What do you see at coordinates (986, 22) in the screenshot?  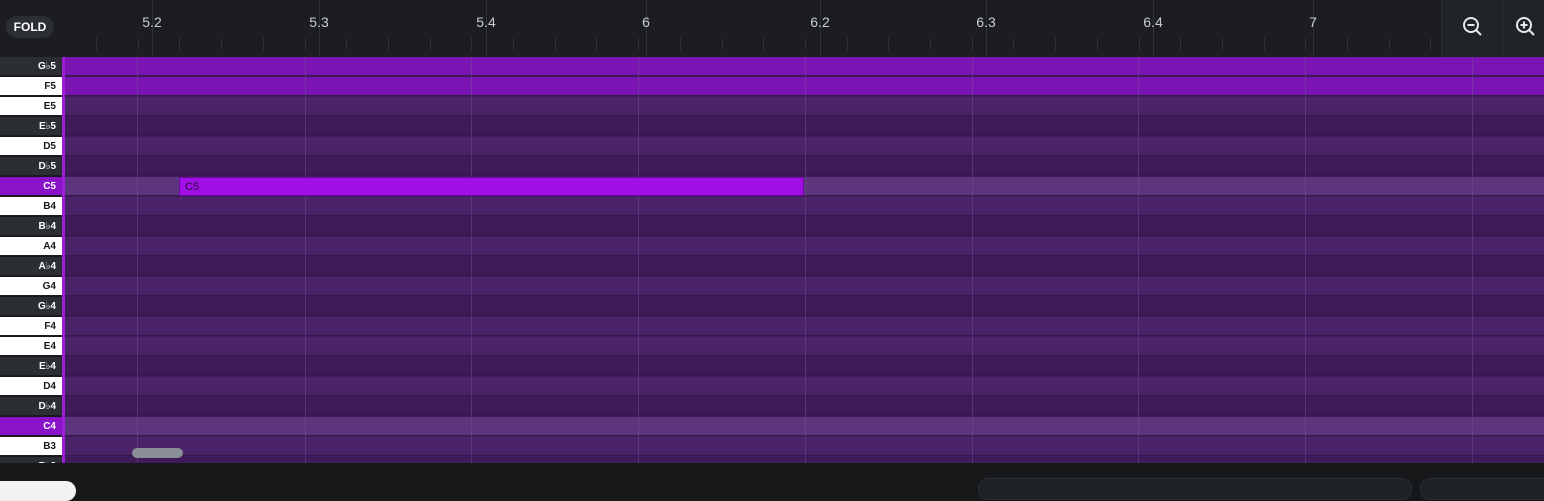 I see `ruler-tick-label: 6.3` at bounding box center [986, 22].